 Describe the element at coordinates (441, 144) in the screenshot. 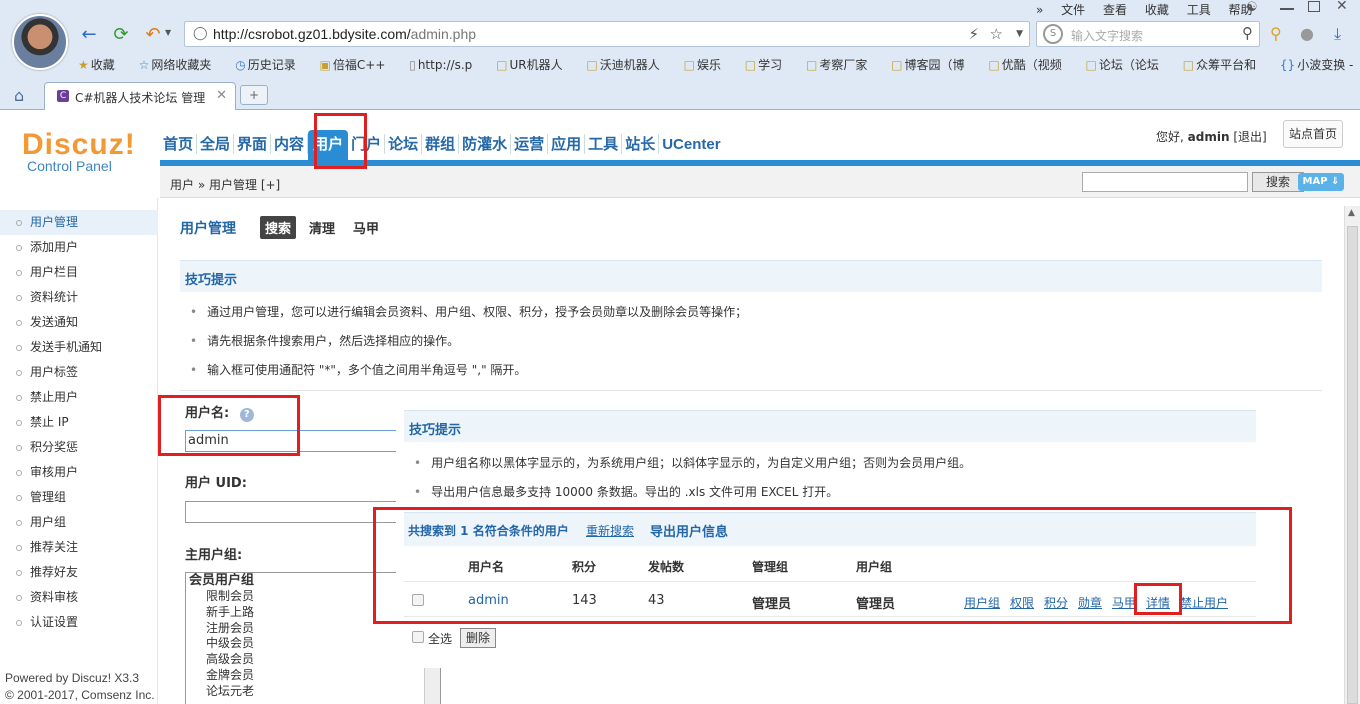

I see `nav-group: 群组` at that location.